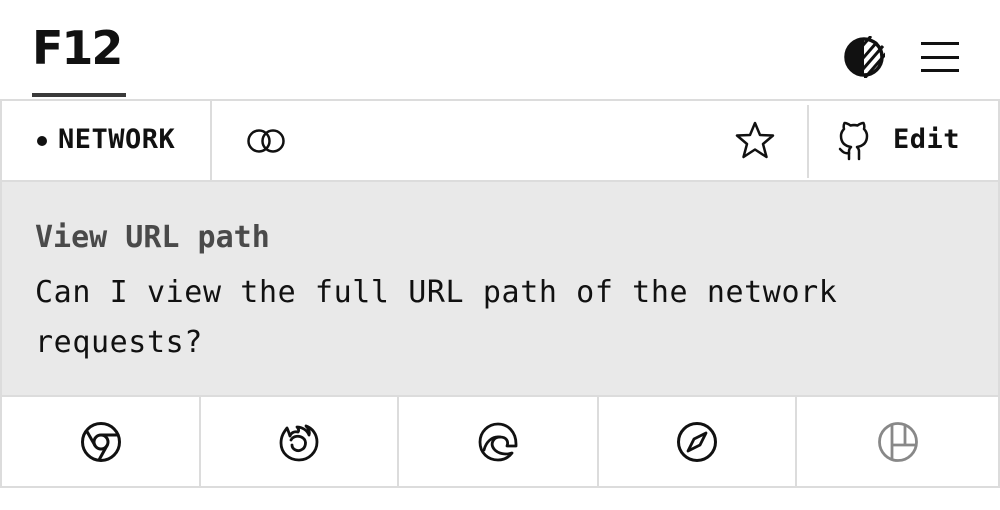 The image size is (1000, 510). I want to click on edit-label: Edit, so click(927, 139).